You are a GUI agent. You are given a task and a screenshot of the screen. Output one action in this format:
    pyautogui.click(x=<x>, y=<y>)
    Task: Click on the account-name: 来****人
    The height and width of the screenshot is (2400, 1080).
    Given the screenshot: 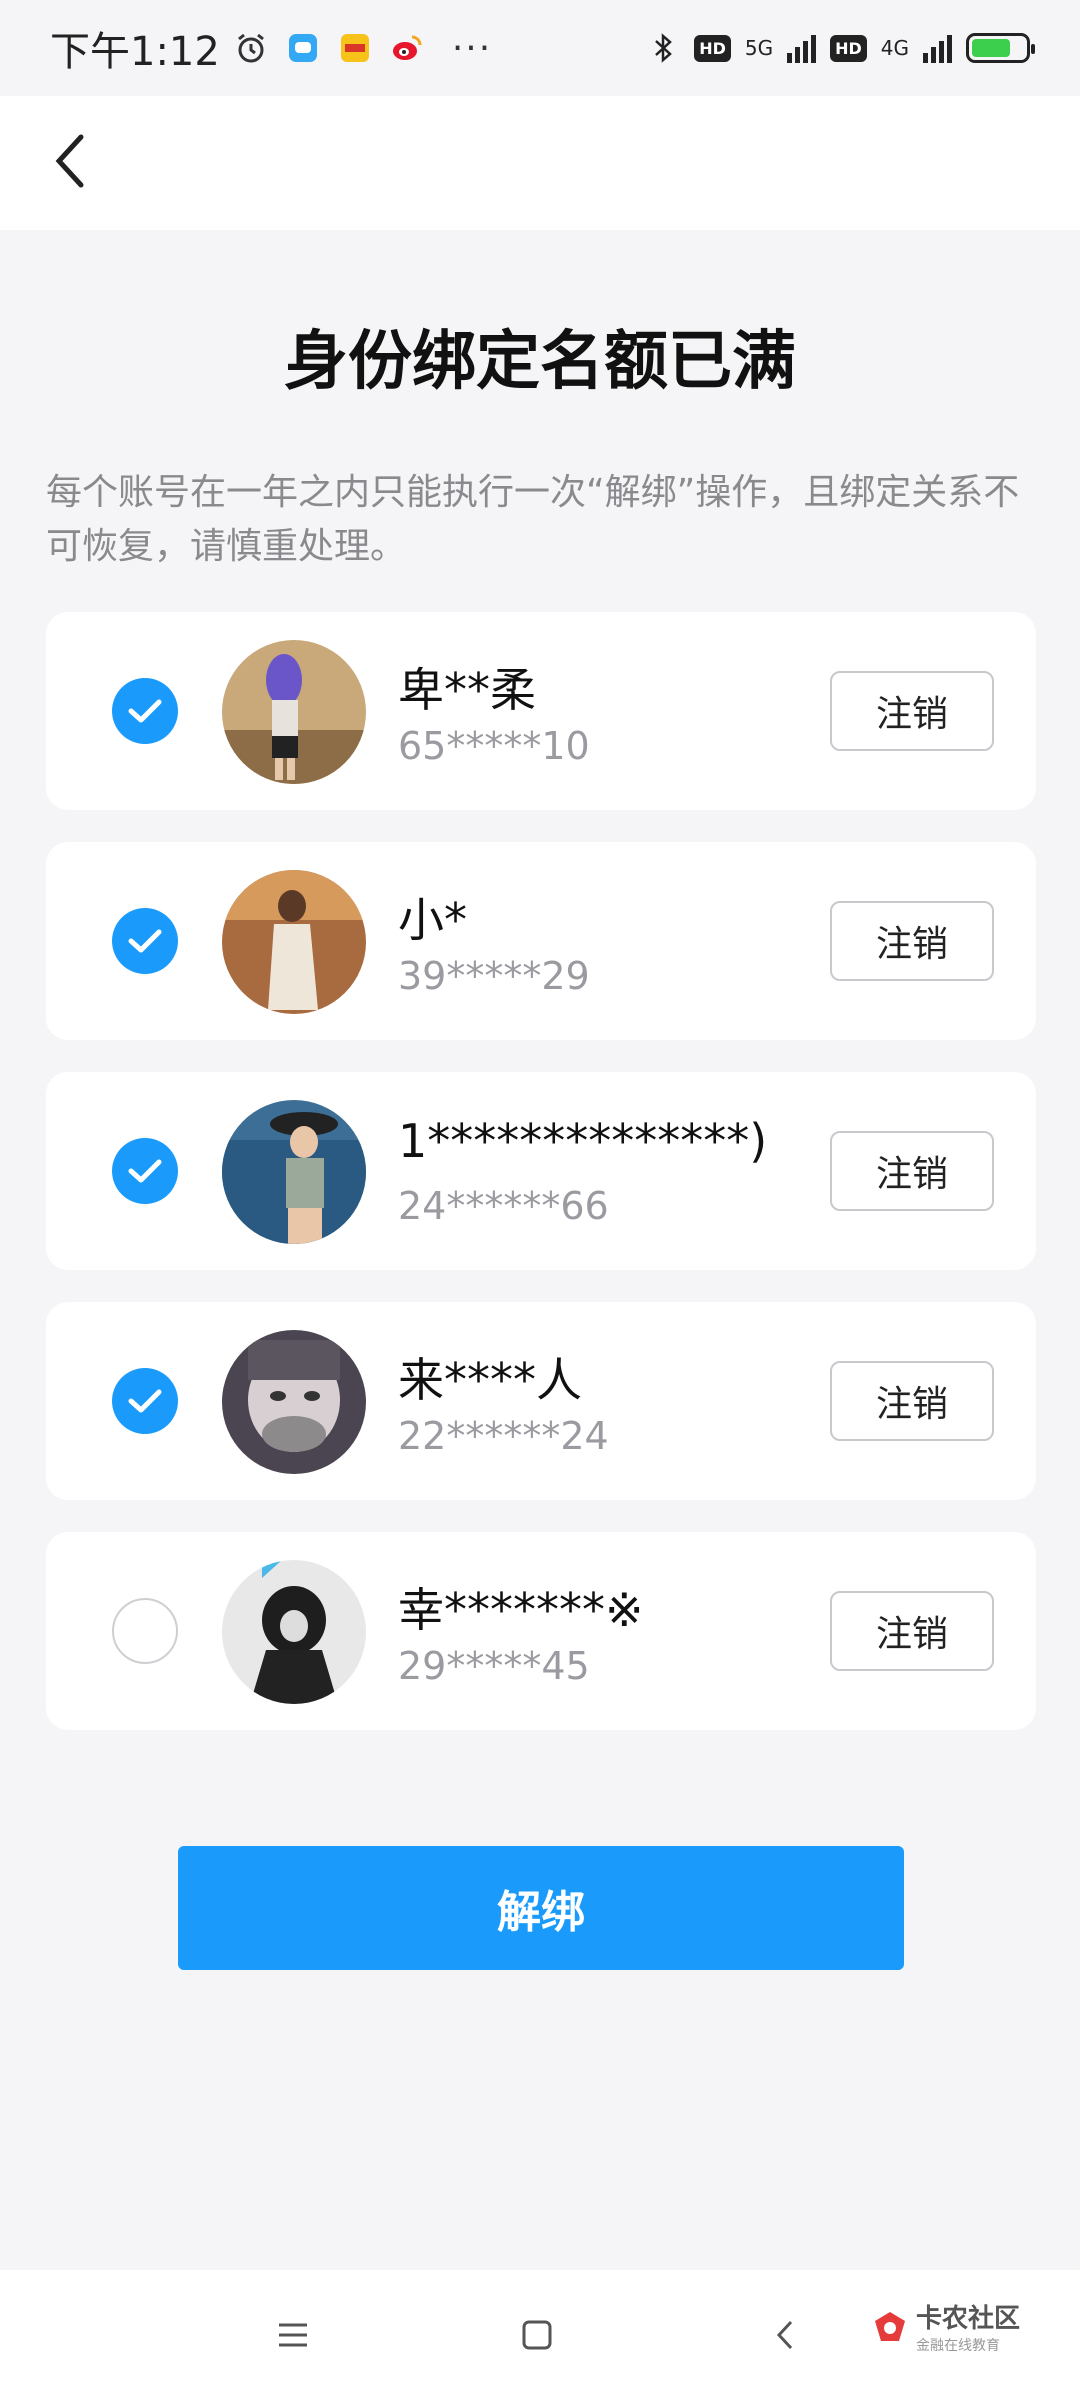 What is the action you would take?
    pyautogui.click(x=490, y=1380)
    